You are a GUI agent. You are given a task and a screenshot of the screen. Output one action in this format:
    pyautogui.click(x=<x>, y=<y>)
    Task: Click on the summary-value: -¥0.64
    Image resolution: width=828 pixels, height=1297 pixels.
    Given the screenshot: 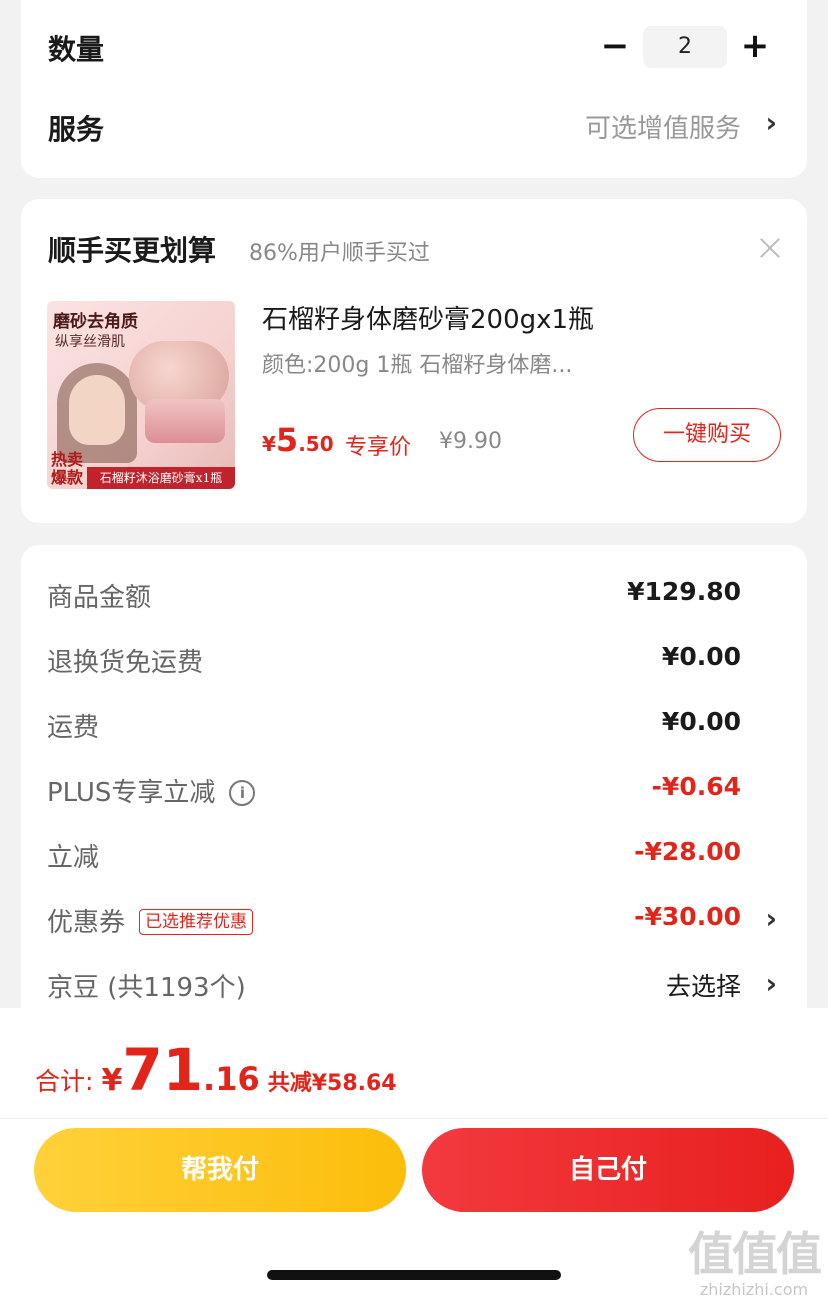 What is the action you would take?
    pyautogui.click(x=696, y=786)
    